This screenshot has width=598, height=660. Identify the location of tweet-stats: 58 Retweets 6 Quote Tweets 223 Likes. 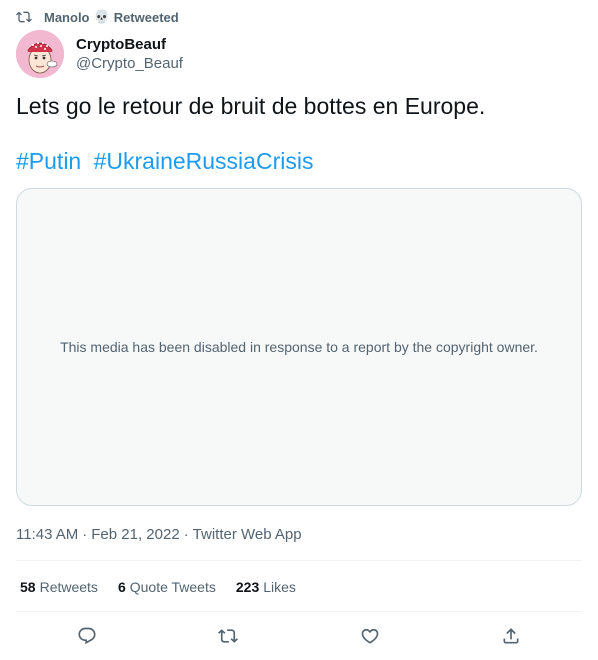
(168, 587).